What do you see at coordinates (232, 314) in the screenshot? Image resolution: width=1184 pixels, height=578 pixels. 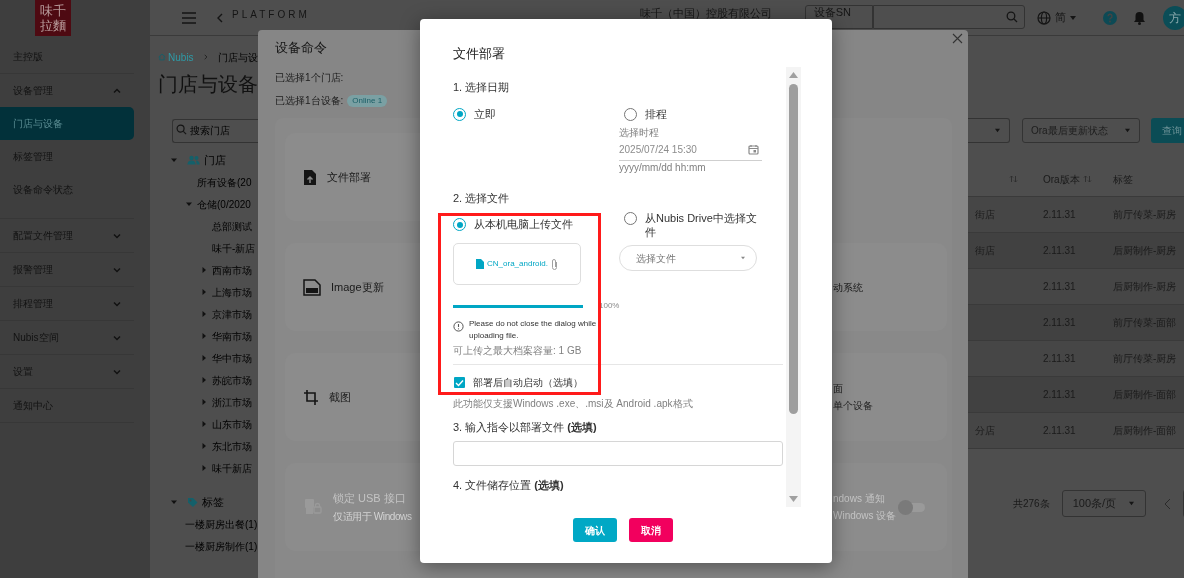 I see `tree-item: 京津市场` at bounding box center [232, 314].